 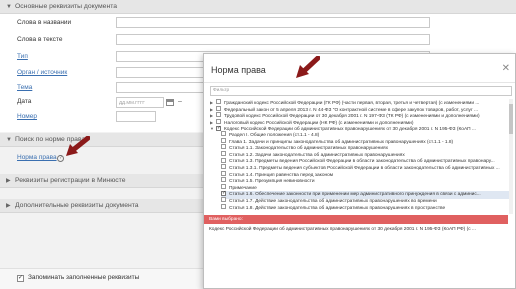 What do you see at coordinates (243, 188) in the screenshot?
I see `tree-row-label: Примечание` at bounding box center [243, 188].